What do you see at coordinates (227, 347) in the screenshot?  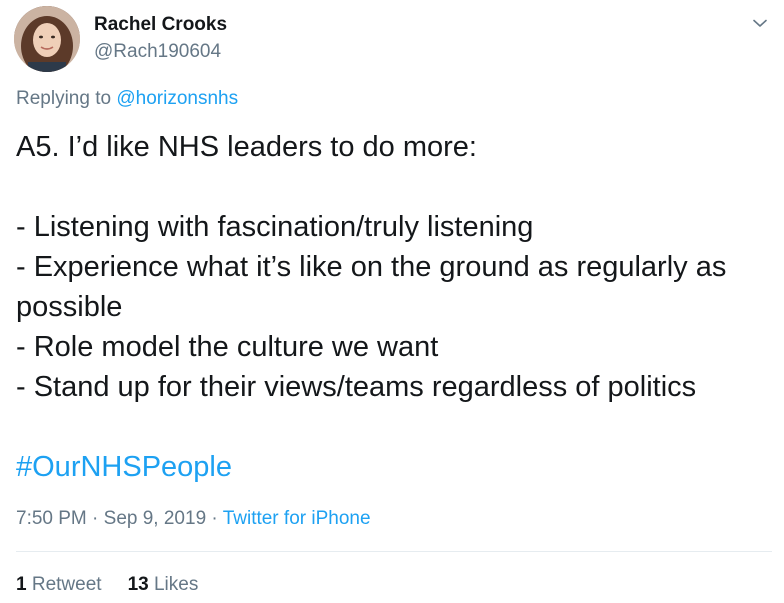 I see `tweet-line: - Role model the culture we want` at bounding box center [227, 347].